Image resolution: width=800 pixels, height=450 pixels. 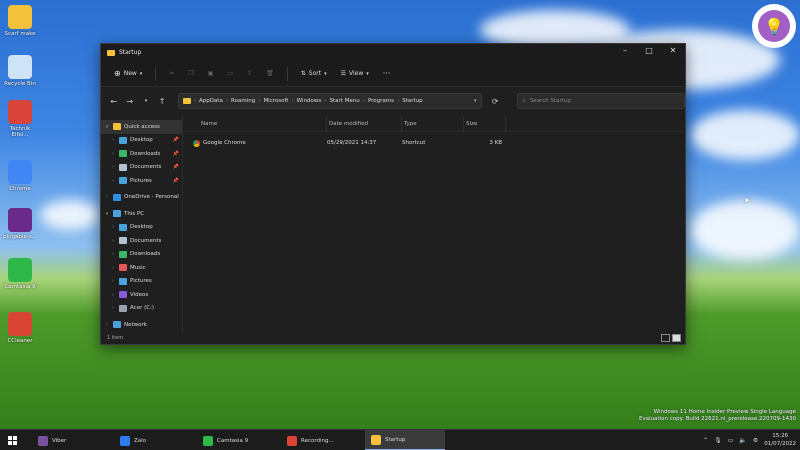 I want to click on nav-item: › Pictures, so click(x=141, y=282).